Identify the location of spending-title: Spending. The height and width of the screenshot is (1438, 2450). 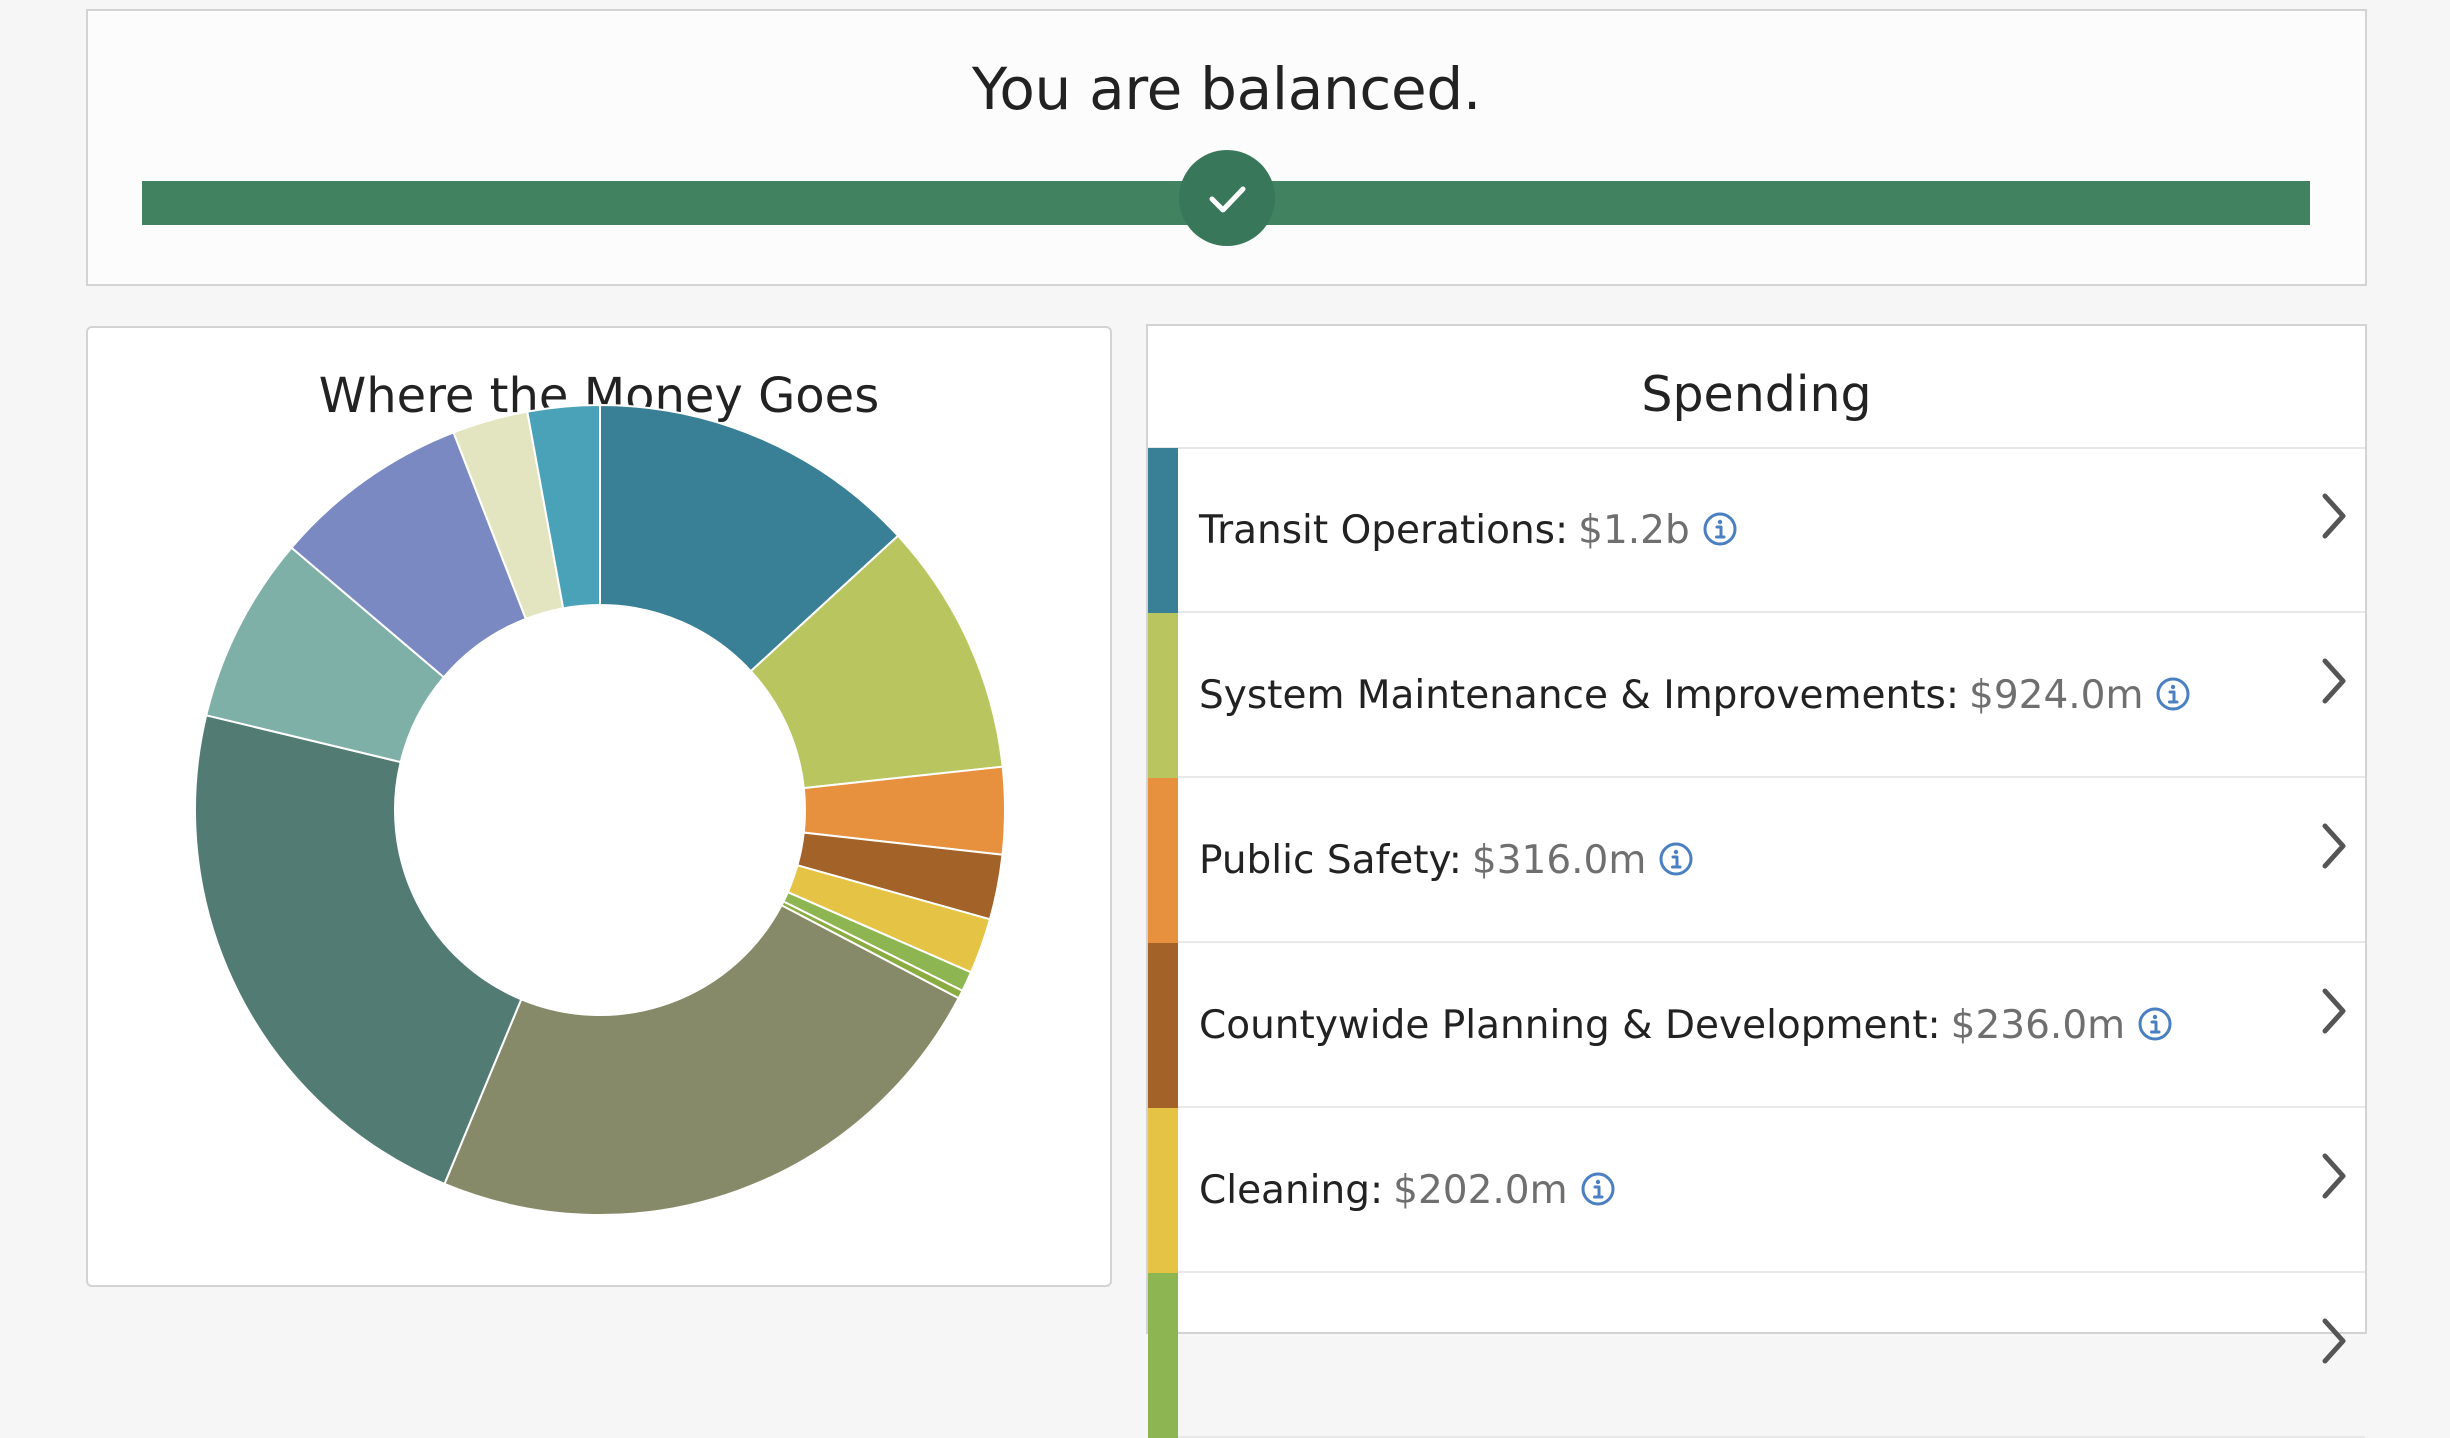
(1756, 394).